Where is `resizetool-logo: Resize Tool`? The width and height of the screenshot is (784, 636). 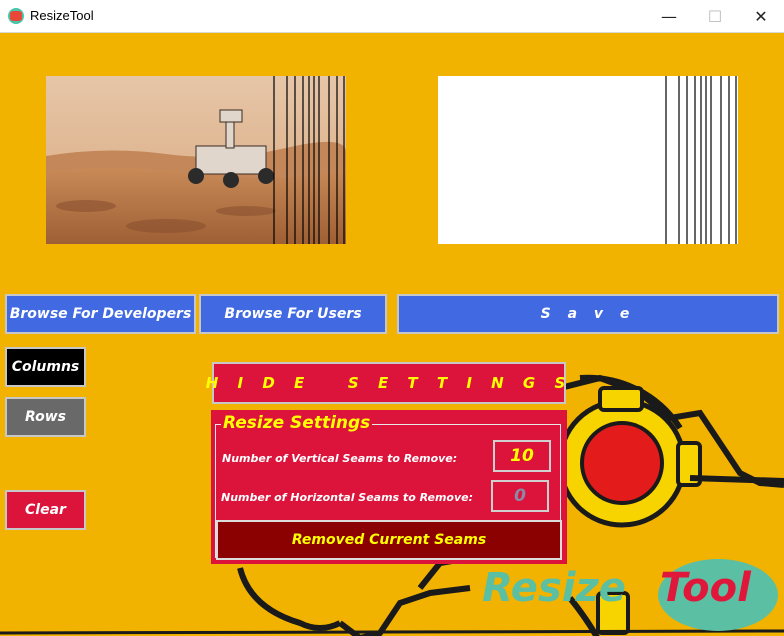 resizetool-logo: Resize Tool is located at coordinates (632, 595).